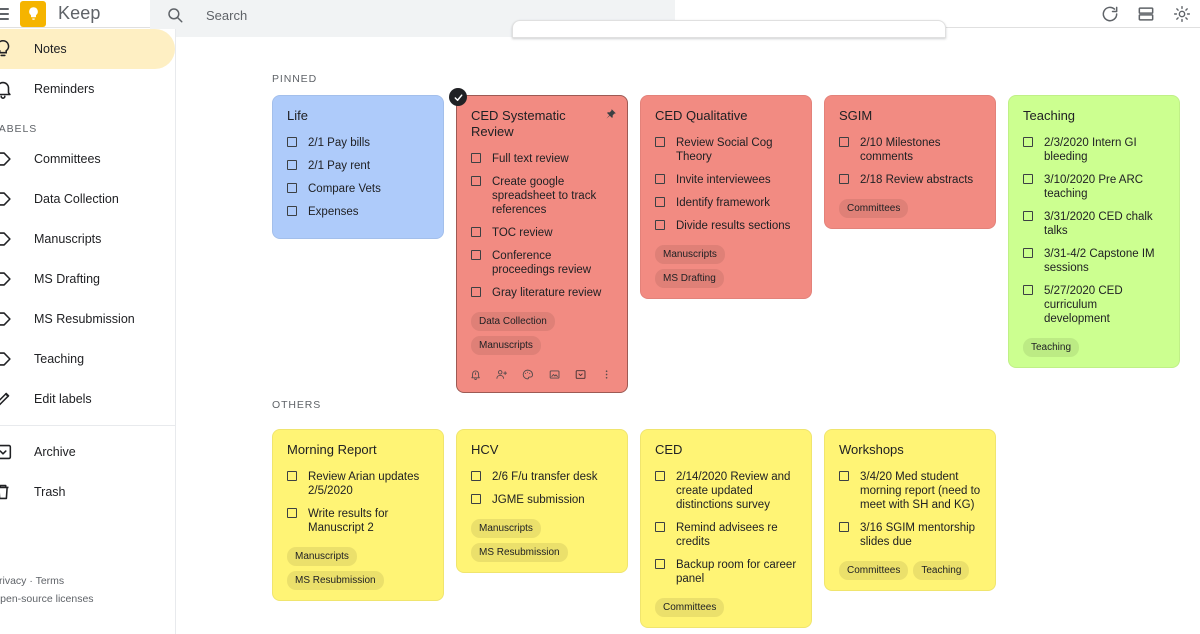  I want to click on checklist-item: 2/1 Pay bills, so click(358, 143).